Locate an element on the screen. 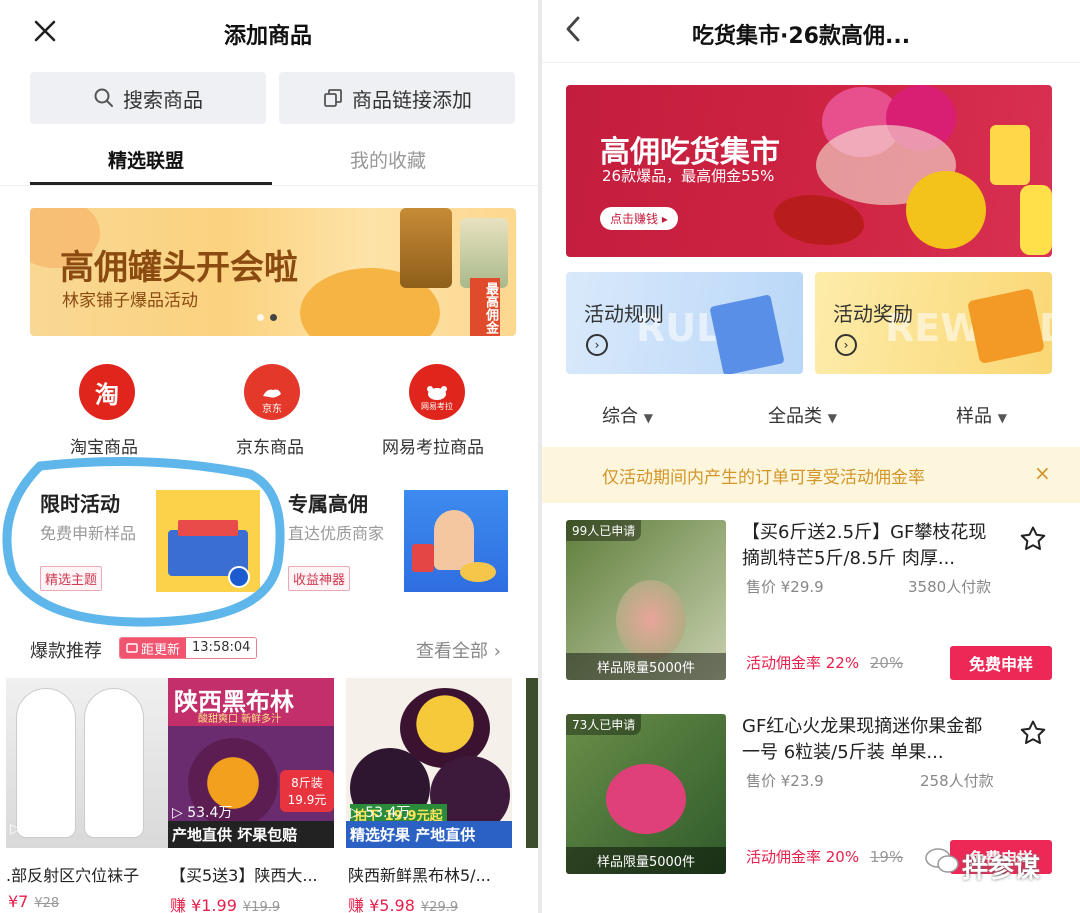 This screenshot has width=1080, height=913. price-old: ¥28 is located at coordinates (47, 903).